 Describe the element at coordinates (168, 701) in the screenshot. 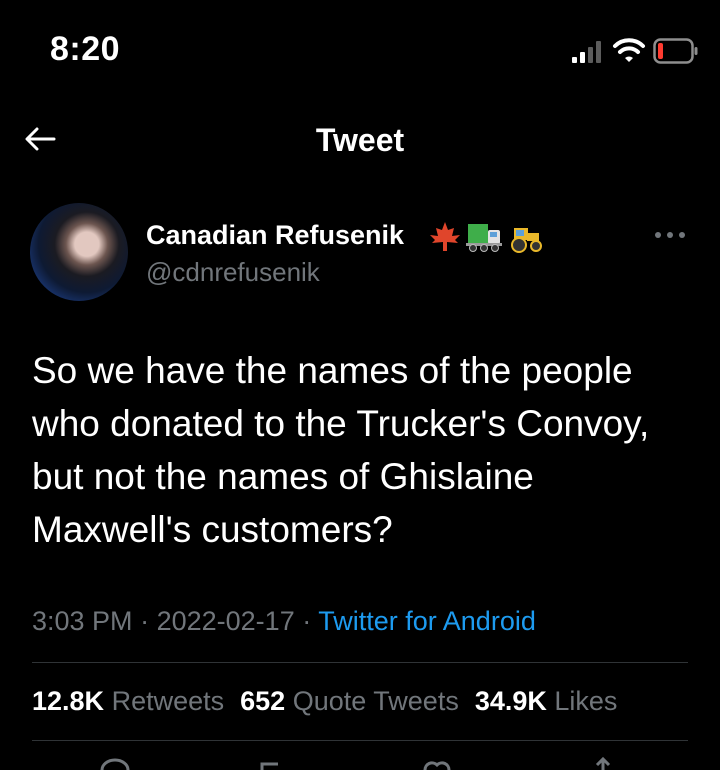

I see `retweets-label: Retweets` at that location.